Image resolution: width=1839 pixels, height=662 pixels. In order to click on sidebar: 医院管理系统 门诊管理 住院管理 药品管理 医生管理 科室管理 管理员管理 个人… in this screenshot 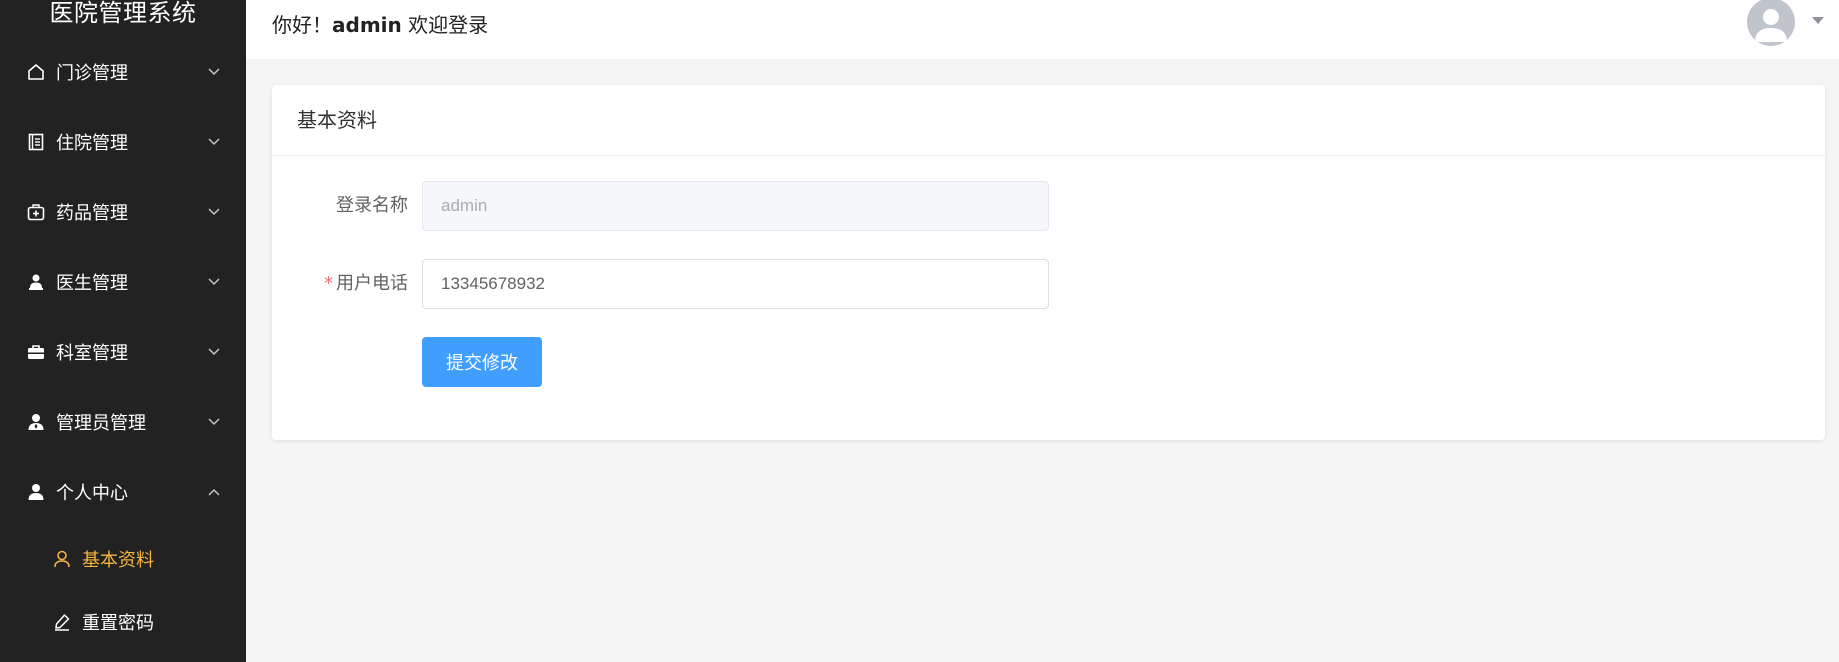, I will do `click(123, 331)`.